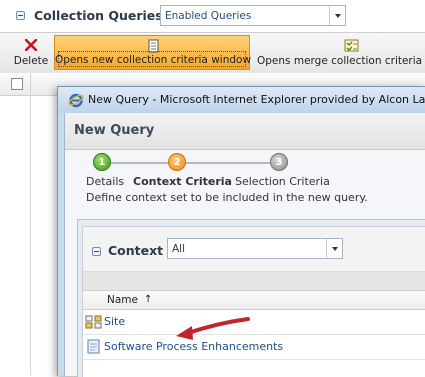  I want to click on context-title: Context, so click(136, 250).